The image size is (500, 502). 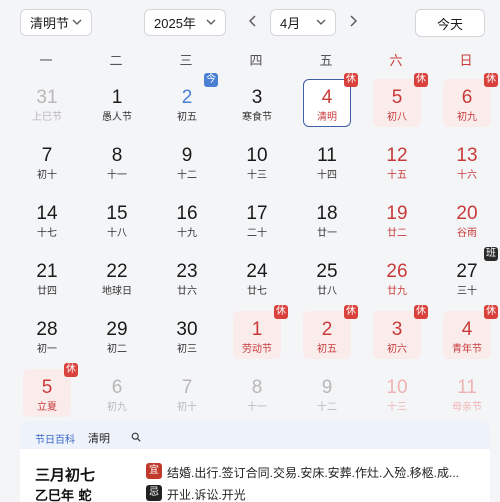 What do you see at coordinates (46, 223) in the screenshot?
I see `calendar-day-cell: 14 十七` at bounding box center [46, 223].